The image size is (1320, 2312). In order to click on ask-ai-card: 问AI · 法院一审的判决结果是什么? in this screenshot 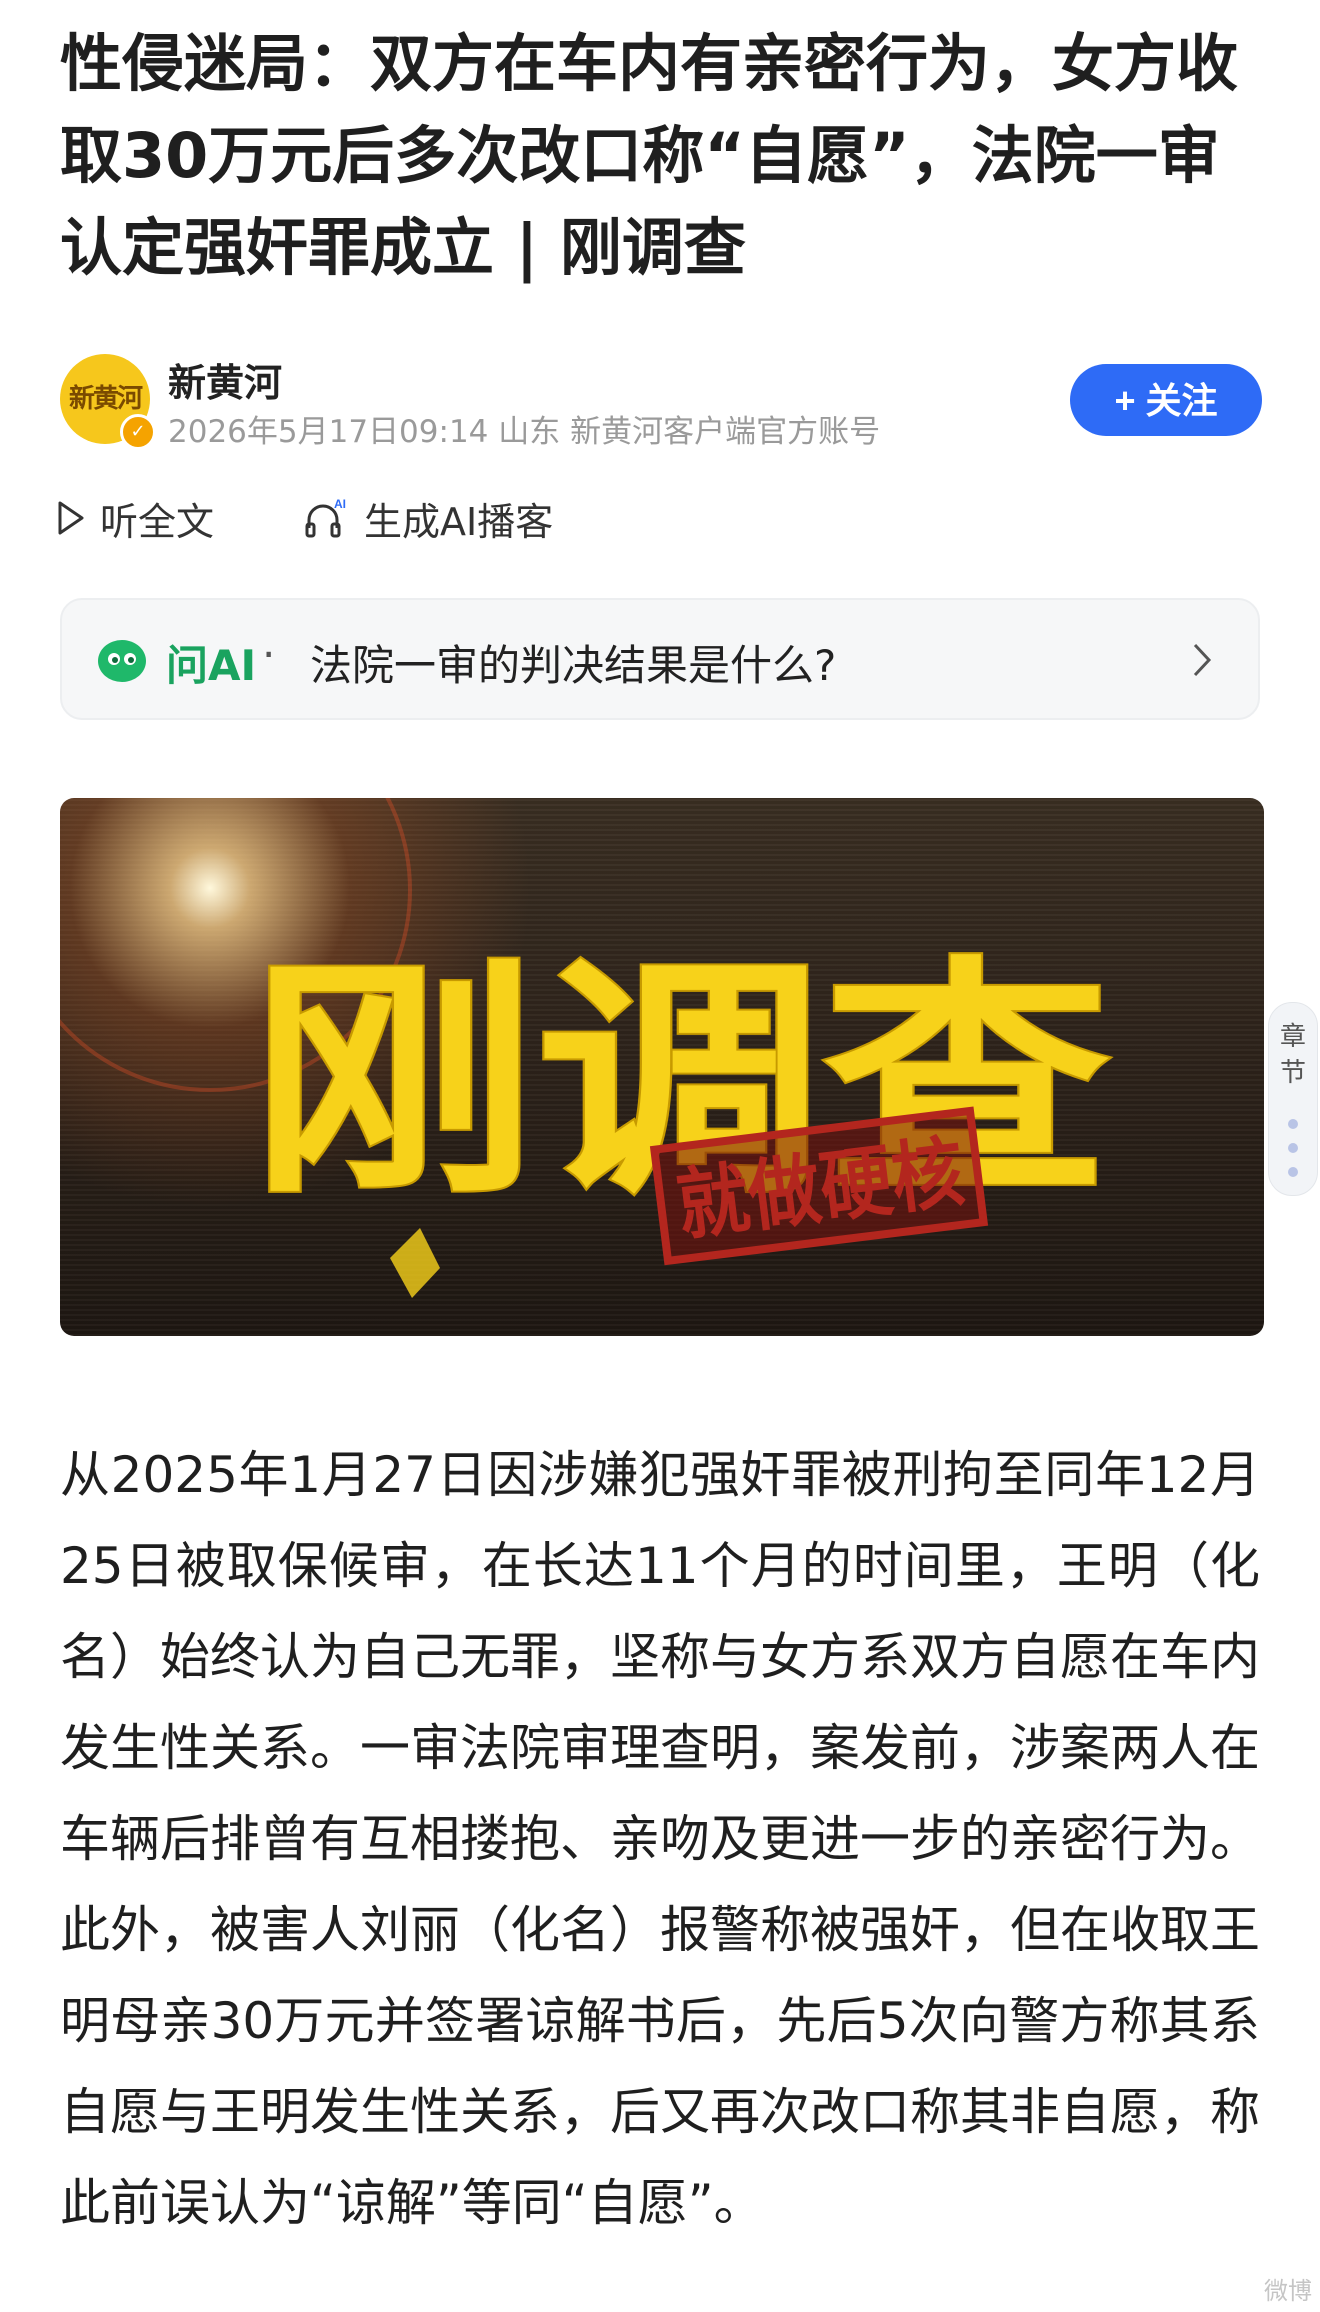, I will do `click(660, 659)`.